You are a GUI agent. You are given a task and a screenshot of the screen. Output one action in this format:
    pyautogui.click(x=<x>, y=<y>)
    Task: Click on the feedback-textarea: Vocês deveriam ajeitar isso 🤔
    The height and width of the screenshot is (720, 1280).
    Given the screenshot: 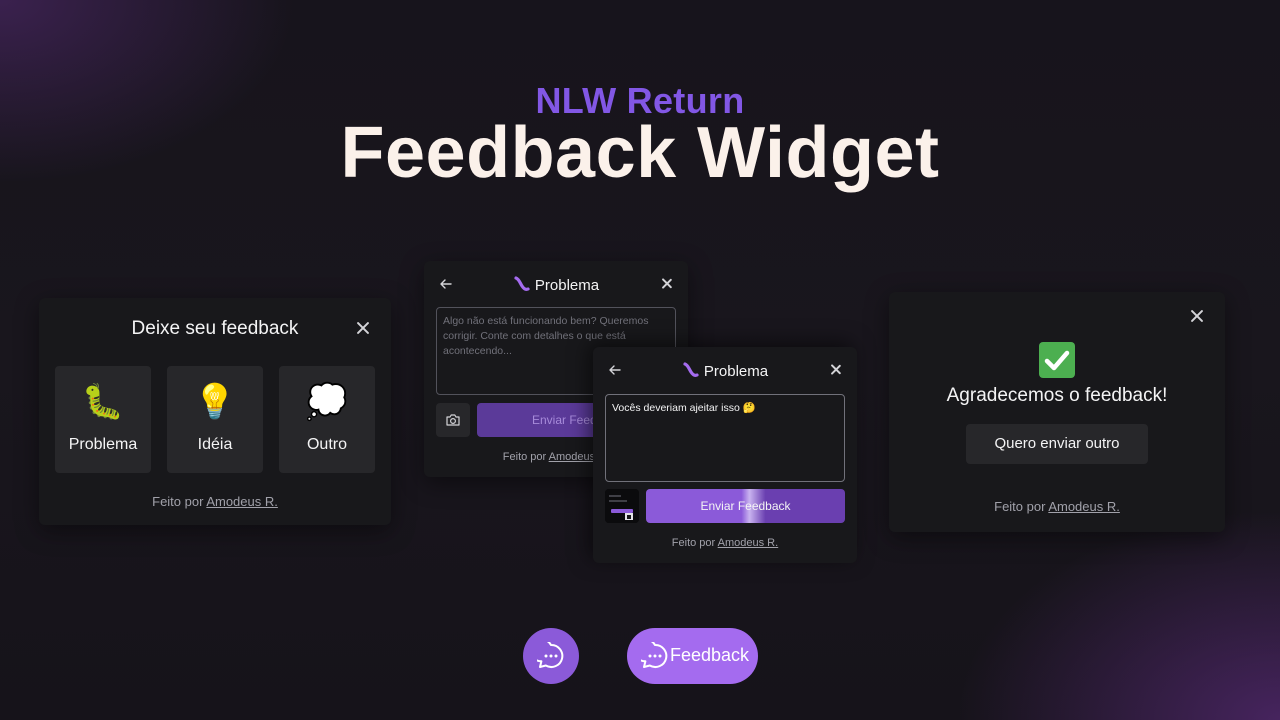 What is the action you would take?
    pyautogui.click(x=725, y=438)
    